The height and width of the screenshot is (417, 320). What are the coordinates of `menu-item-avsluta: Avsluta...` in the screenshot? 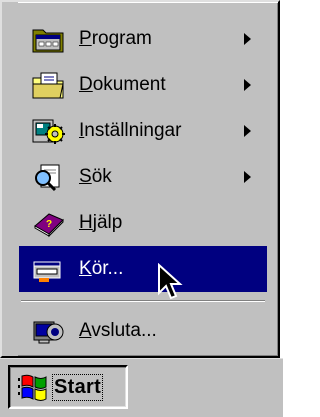 It's located at (143, 331).